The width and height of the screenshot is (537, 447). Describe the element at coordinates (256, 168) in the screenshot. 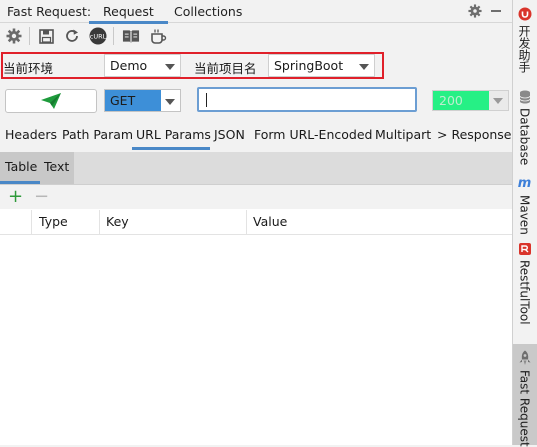

I see `sub-tab-bar` at that location.